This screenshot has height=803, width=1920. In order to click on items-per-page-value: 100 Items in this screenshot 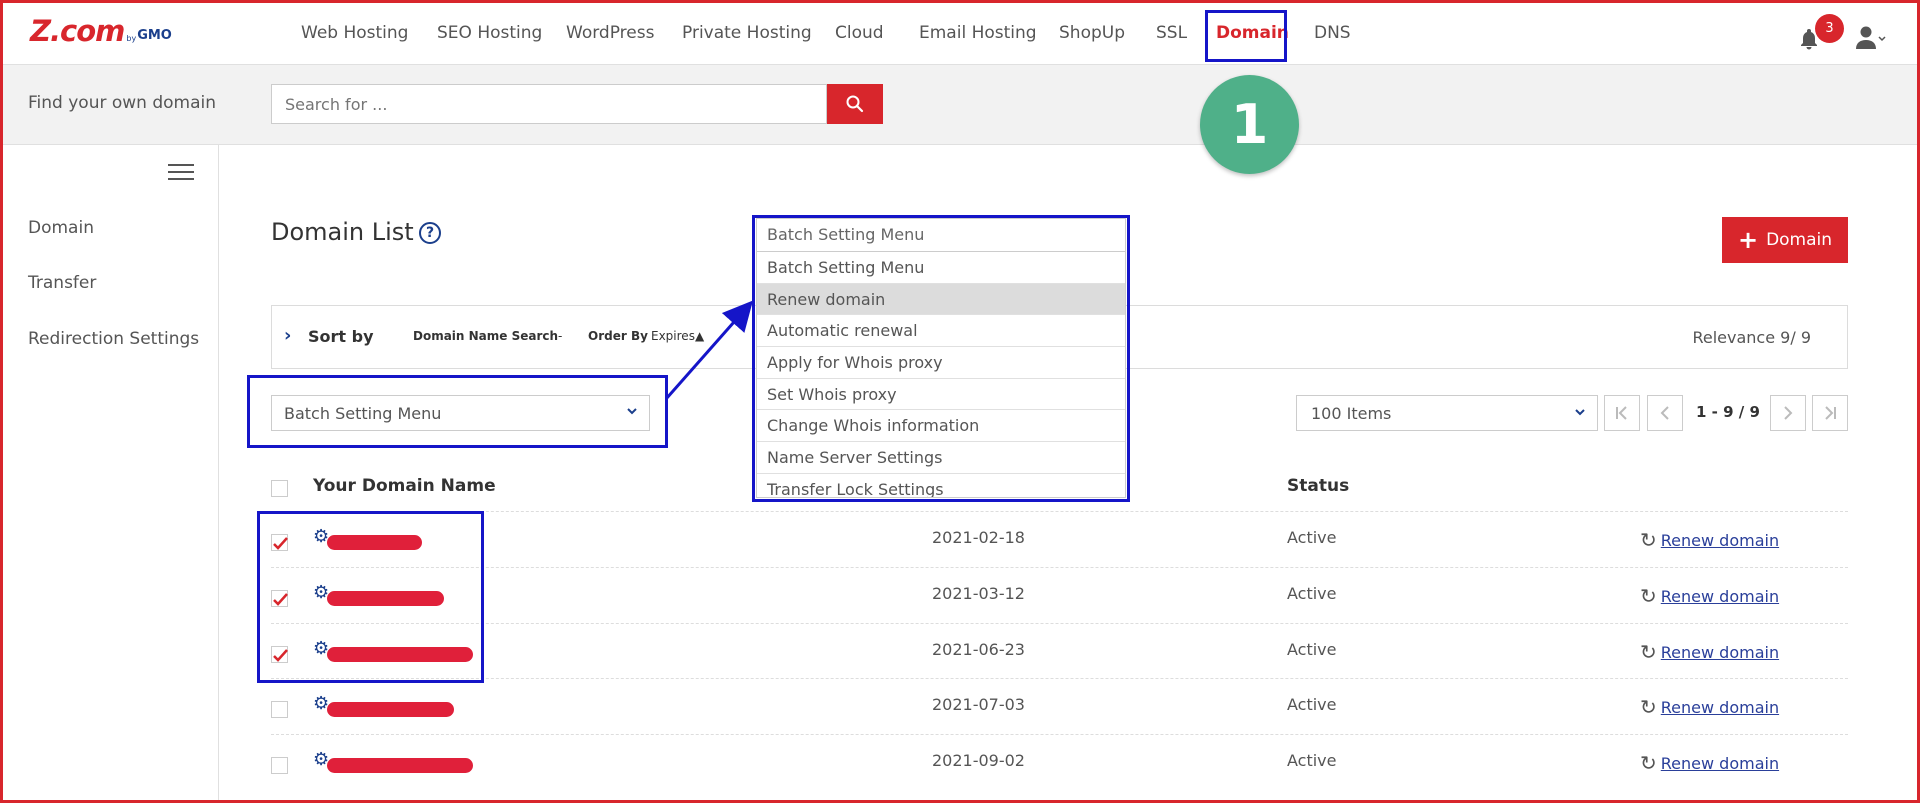, I will do `click(1351, 413)`.